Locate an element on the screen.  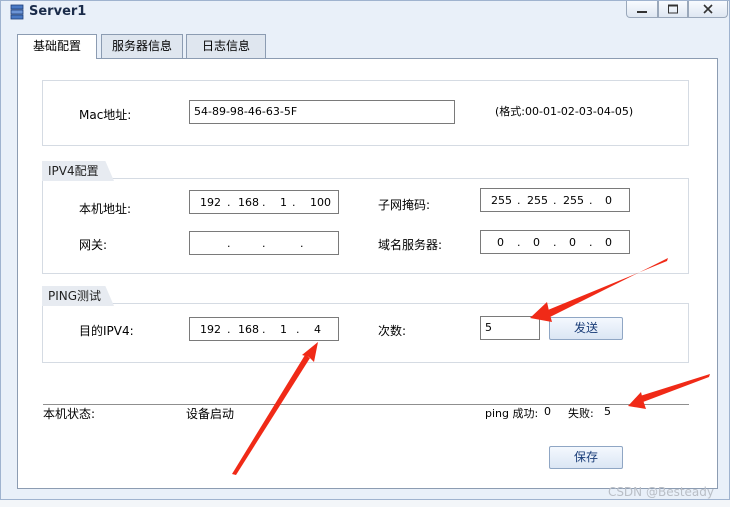
title-bar: Server1 is located at coordinates (365, 12).